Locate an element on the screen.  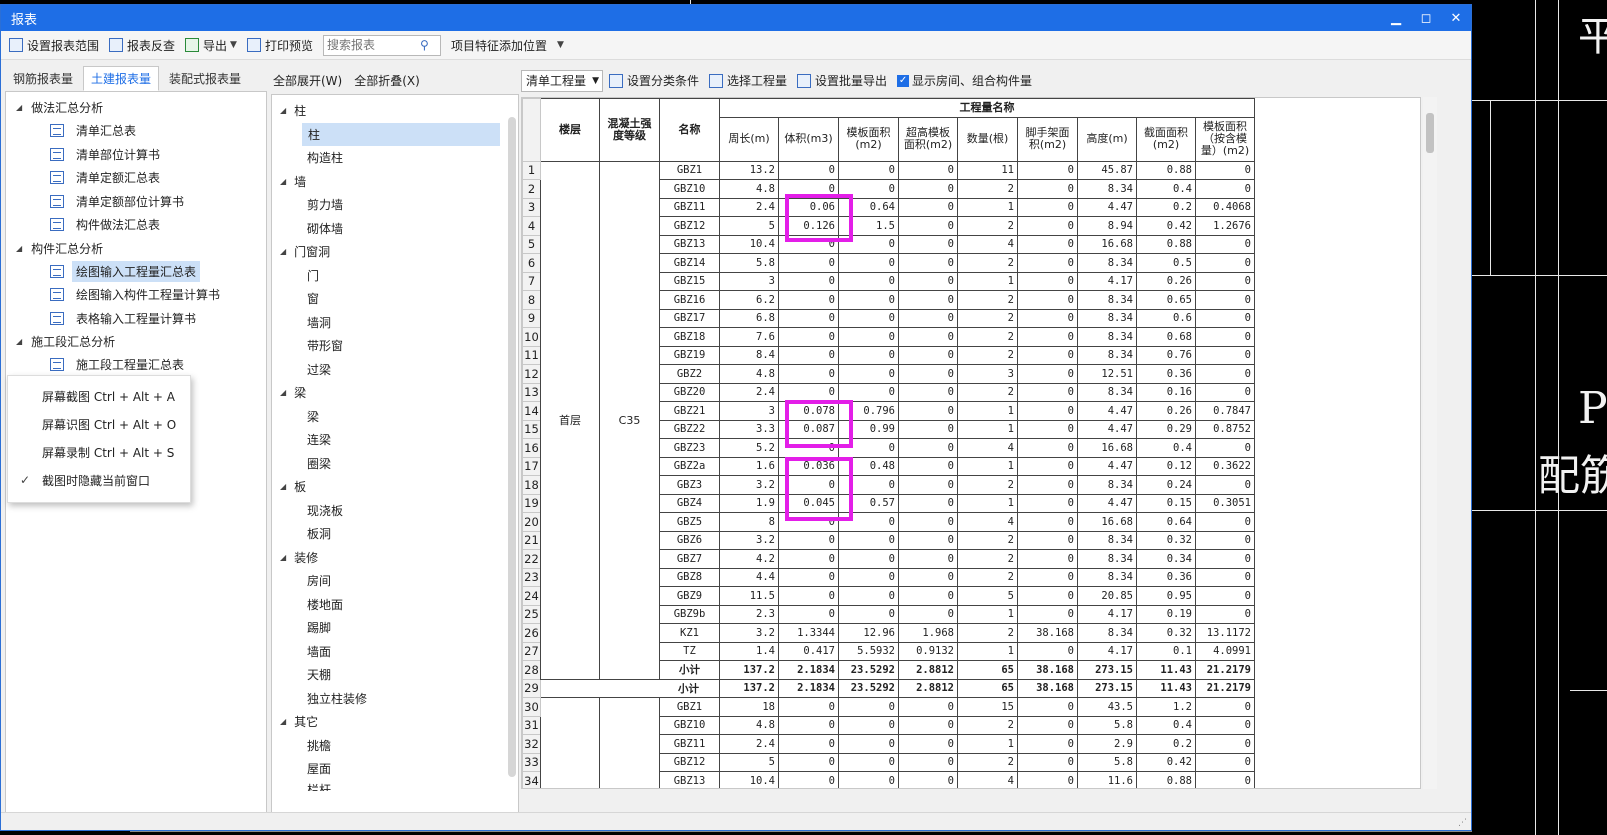
component-item: 挑檐 is located at coordinates (395, 746).